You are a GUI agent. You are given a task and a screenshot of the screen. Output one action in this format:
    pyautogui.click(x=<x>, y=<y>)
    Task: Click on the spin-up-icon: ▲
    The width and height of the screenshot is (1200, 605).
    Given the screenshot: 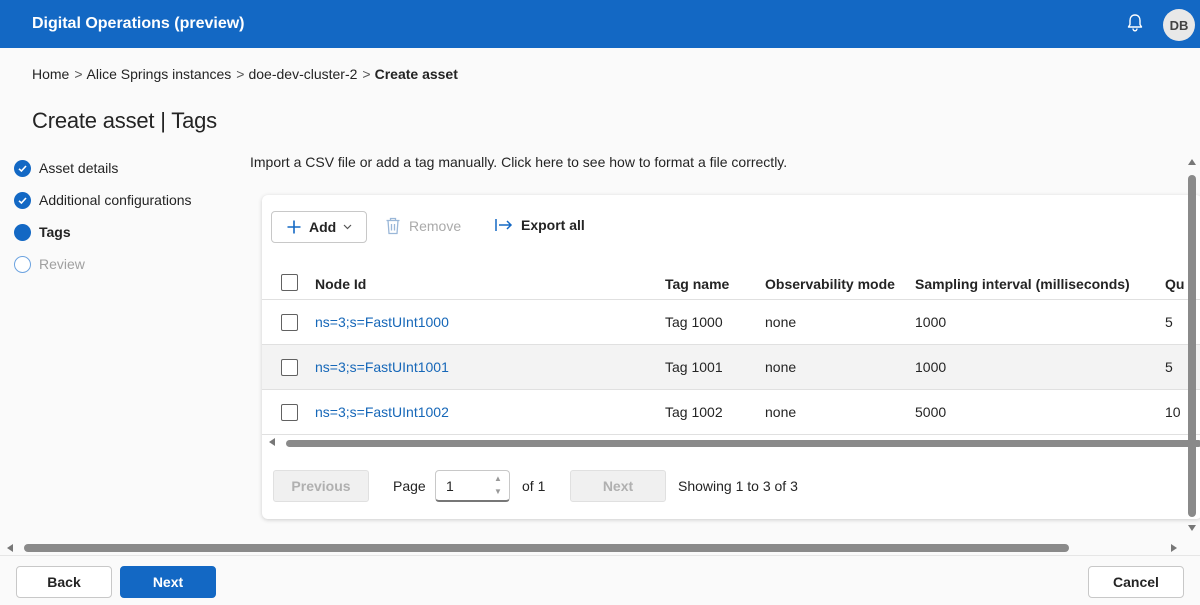 What is the action you would take?
    pyautogui.click(x=499, y=479)
    